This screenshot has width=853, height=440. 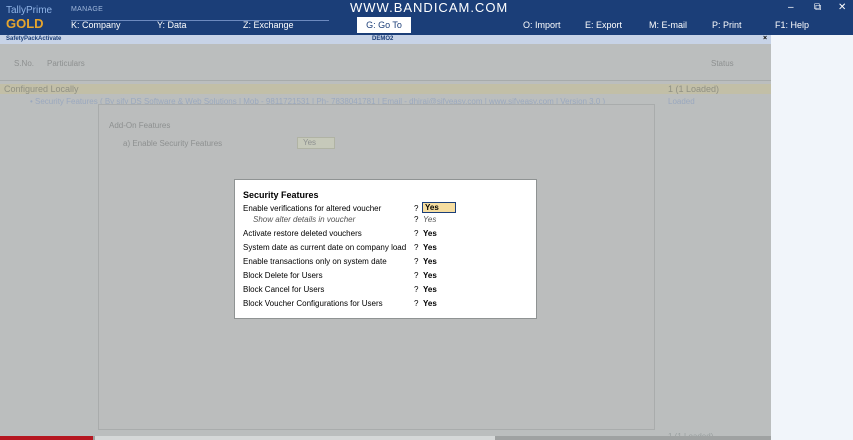 I want to click on menu-help: F1: Help, so click(x=792, y=25).